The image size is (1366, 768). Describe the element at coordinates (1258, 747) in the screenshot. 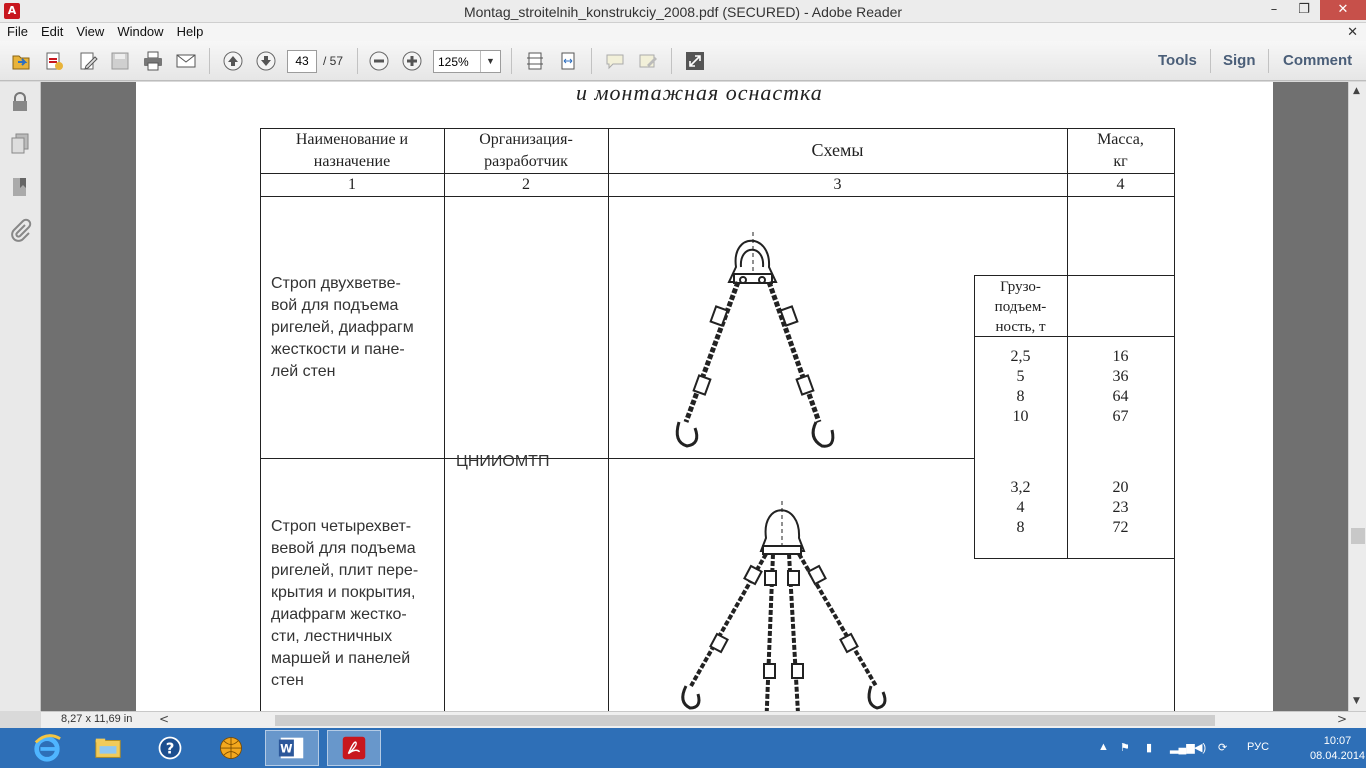

I see `keyboard-language: РУС` at that location.